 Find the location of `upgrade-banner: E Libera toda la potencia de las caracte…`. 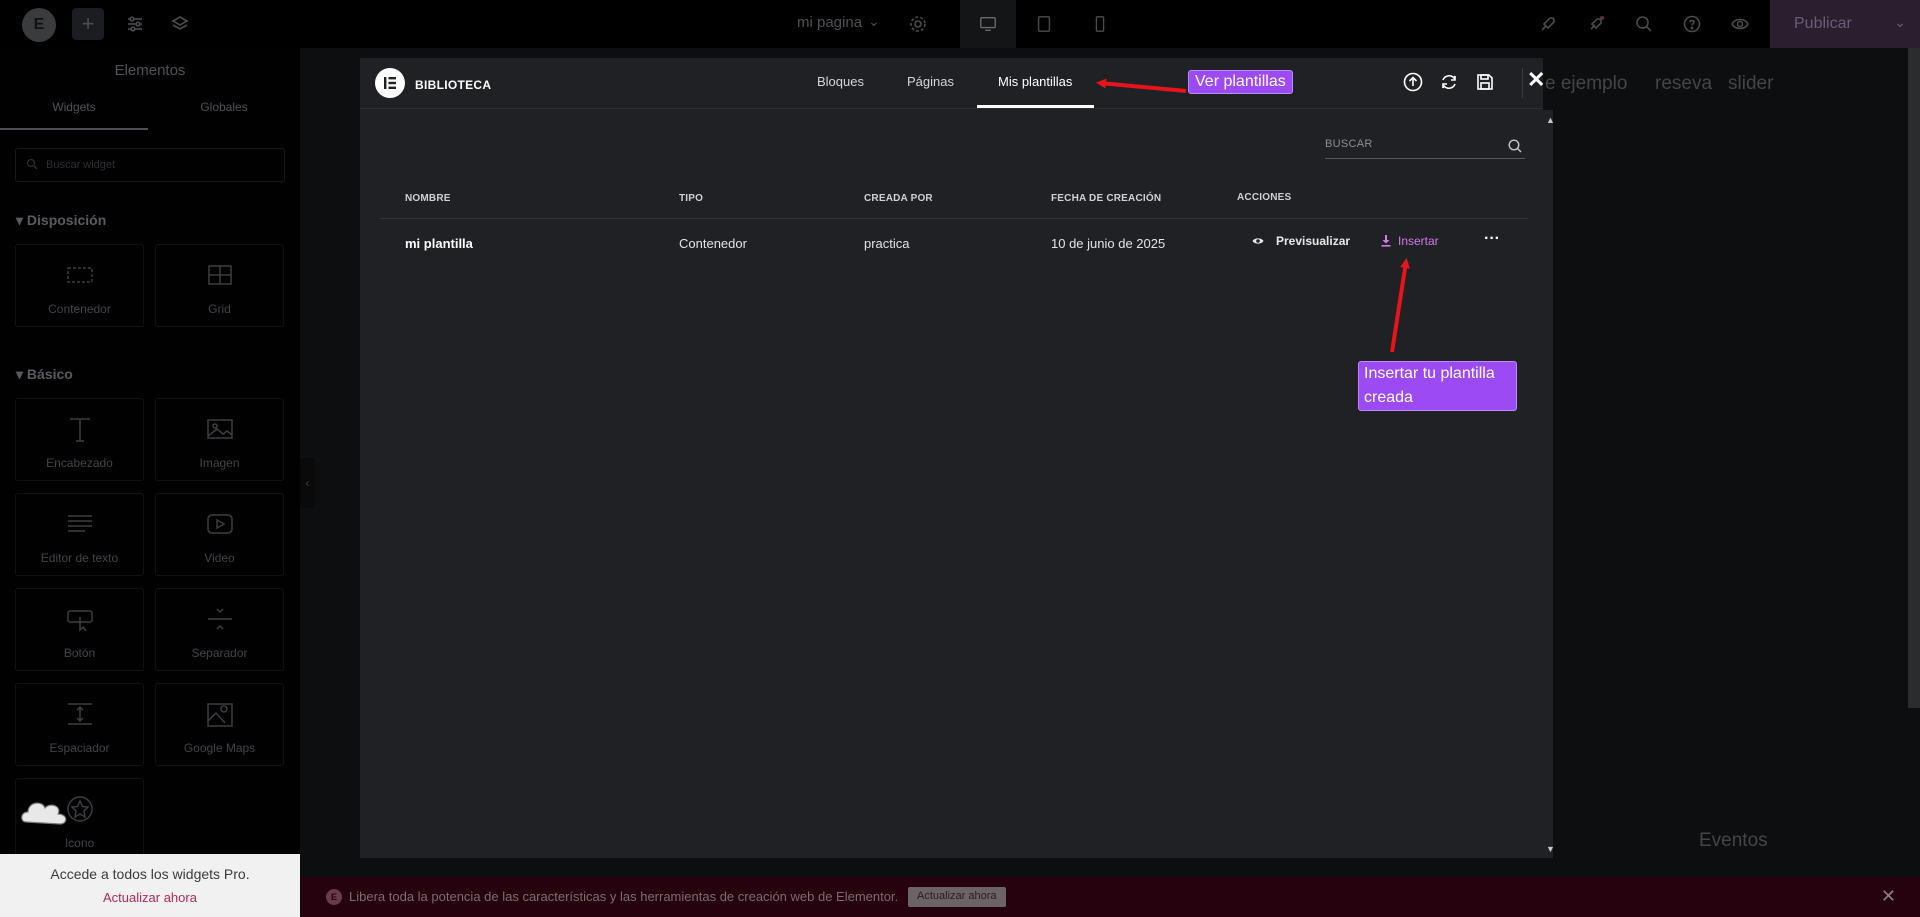

upgrade-banner: E Libera toda la potencia de las caracte… is located at coordinates (1110, 897).